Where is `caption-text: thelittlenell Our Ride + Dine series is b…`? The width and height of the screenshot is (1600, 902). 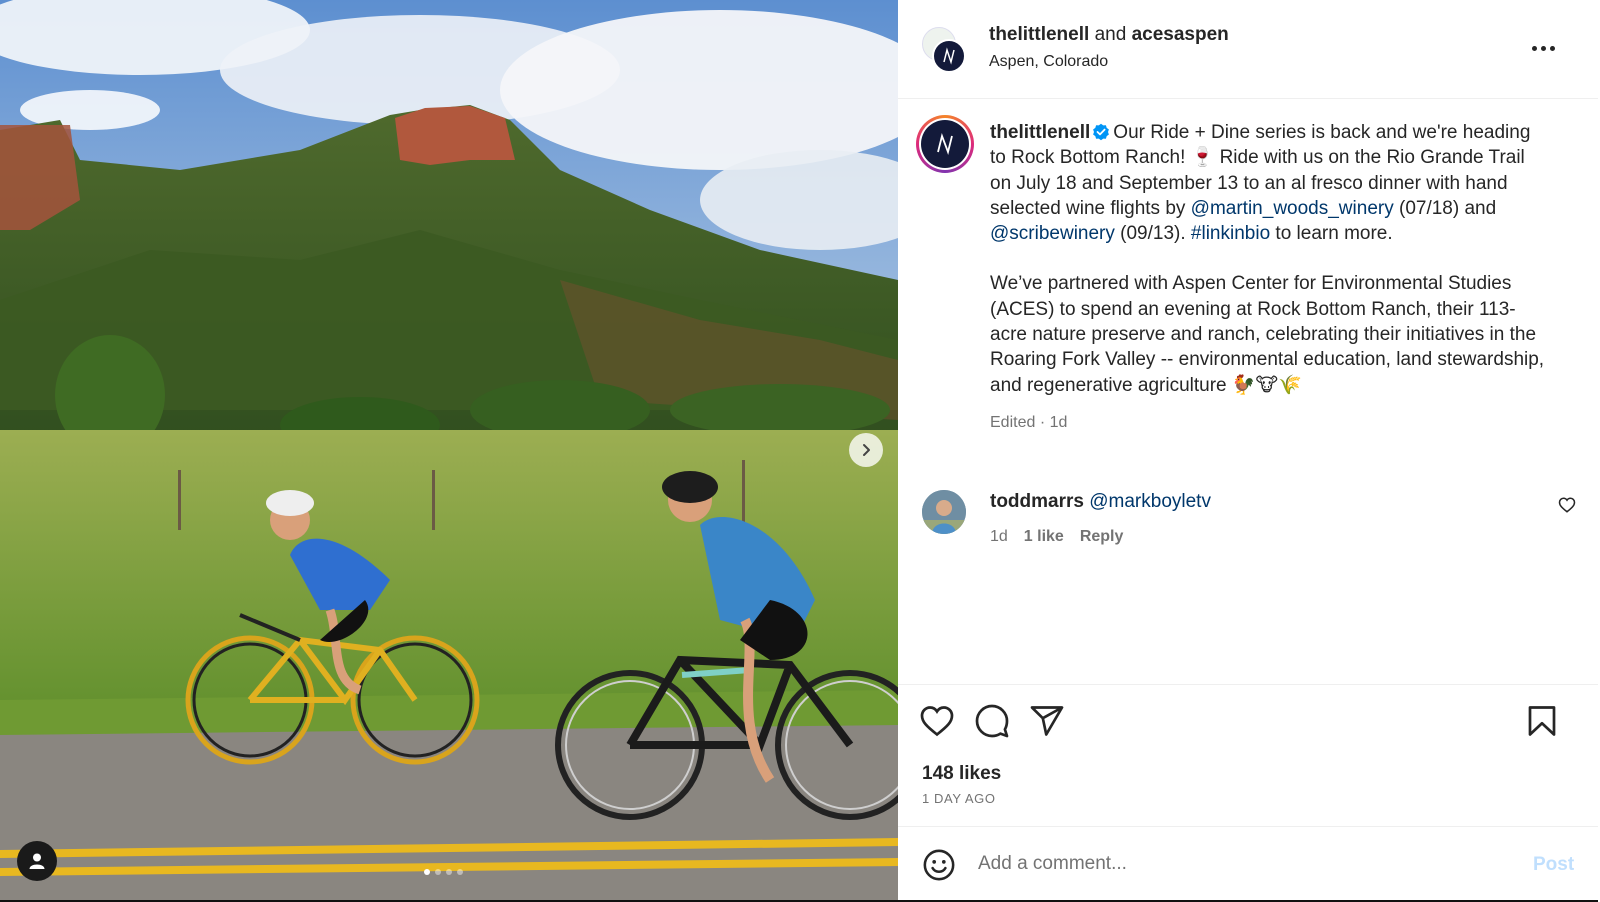
caption-text: thelittlenell Our Ride + Dine series is b… is located at coordinates (1270, 277).